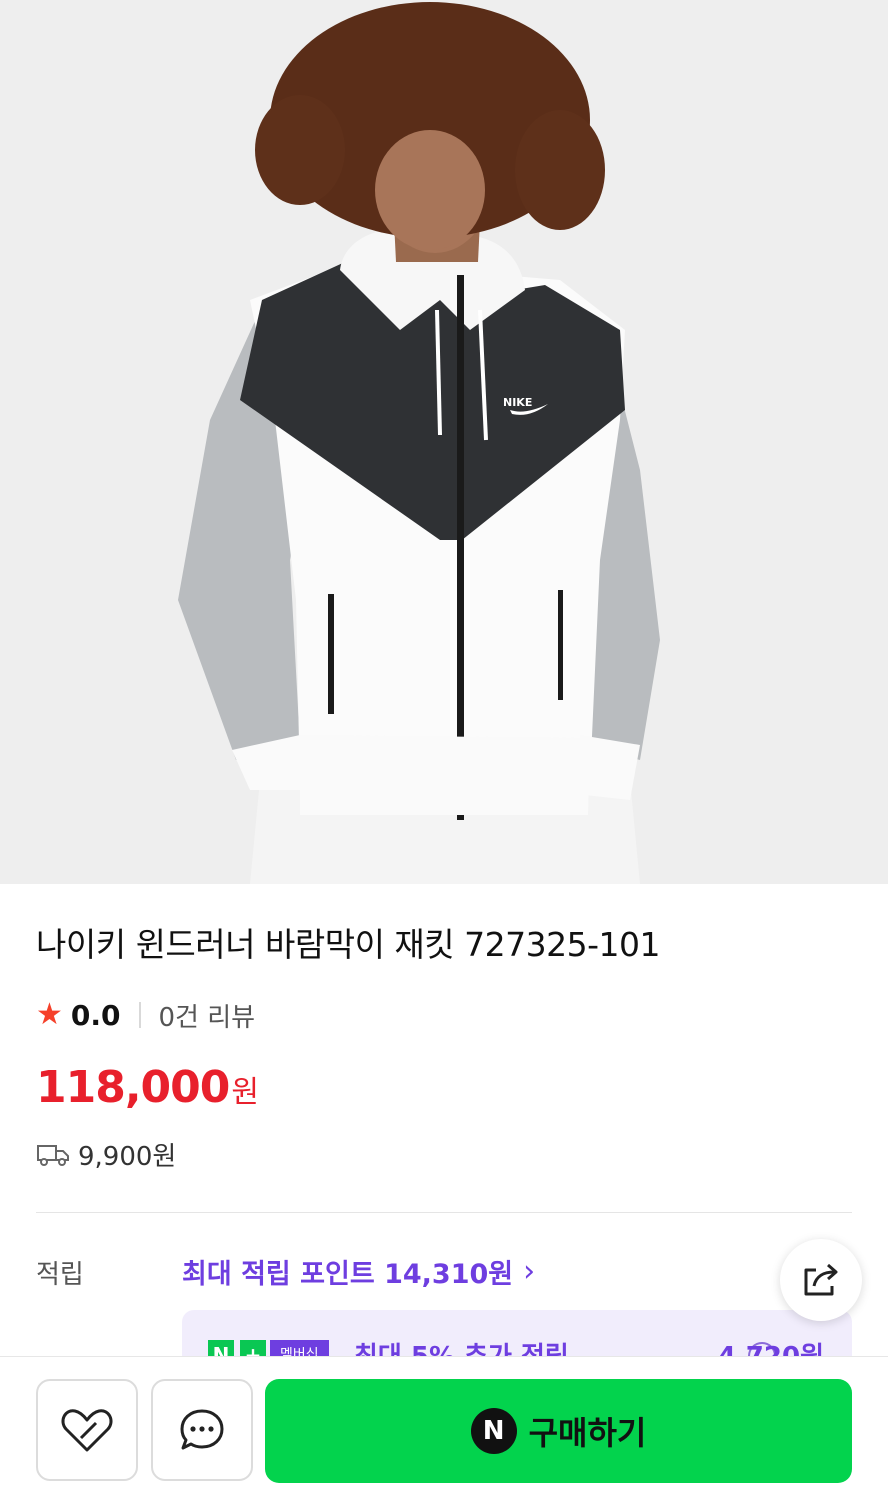  What do you see at coordinates (245, 1092) in the screenshot?
I see `price-unit: 원` at bounding box center [245, 1092].